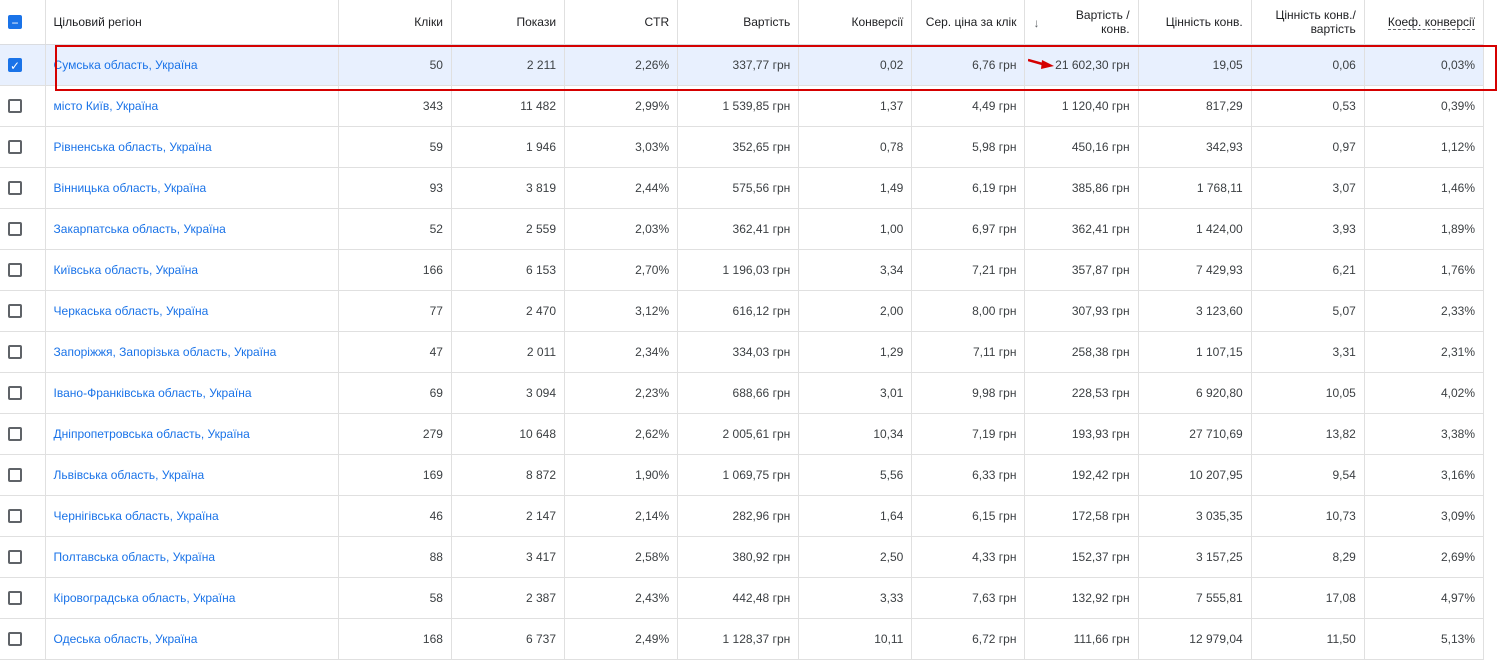 The image size is (1498, 662). I want to click on col-cost: Вартість, so click(738, 22).